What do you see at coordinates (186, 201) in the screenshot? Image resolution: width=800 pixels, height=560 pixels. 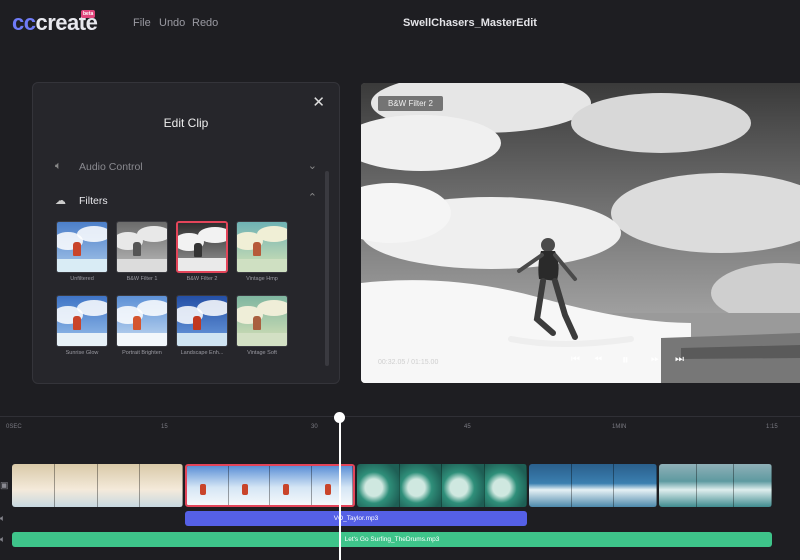 I see `filters-section: ☁︎ Filters ⌃` at bounding box center [186, 201].